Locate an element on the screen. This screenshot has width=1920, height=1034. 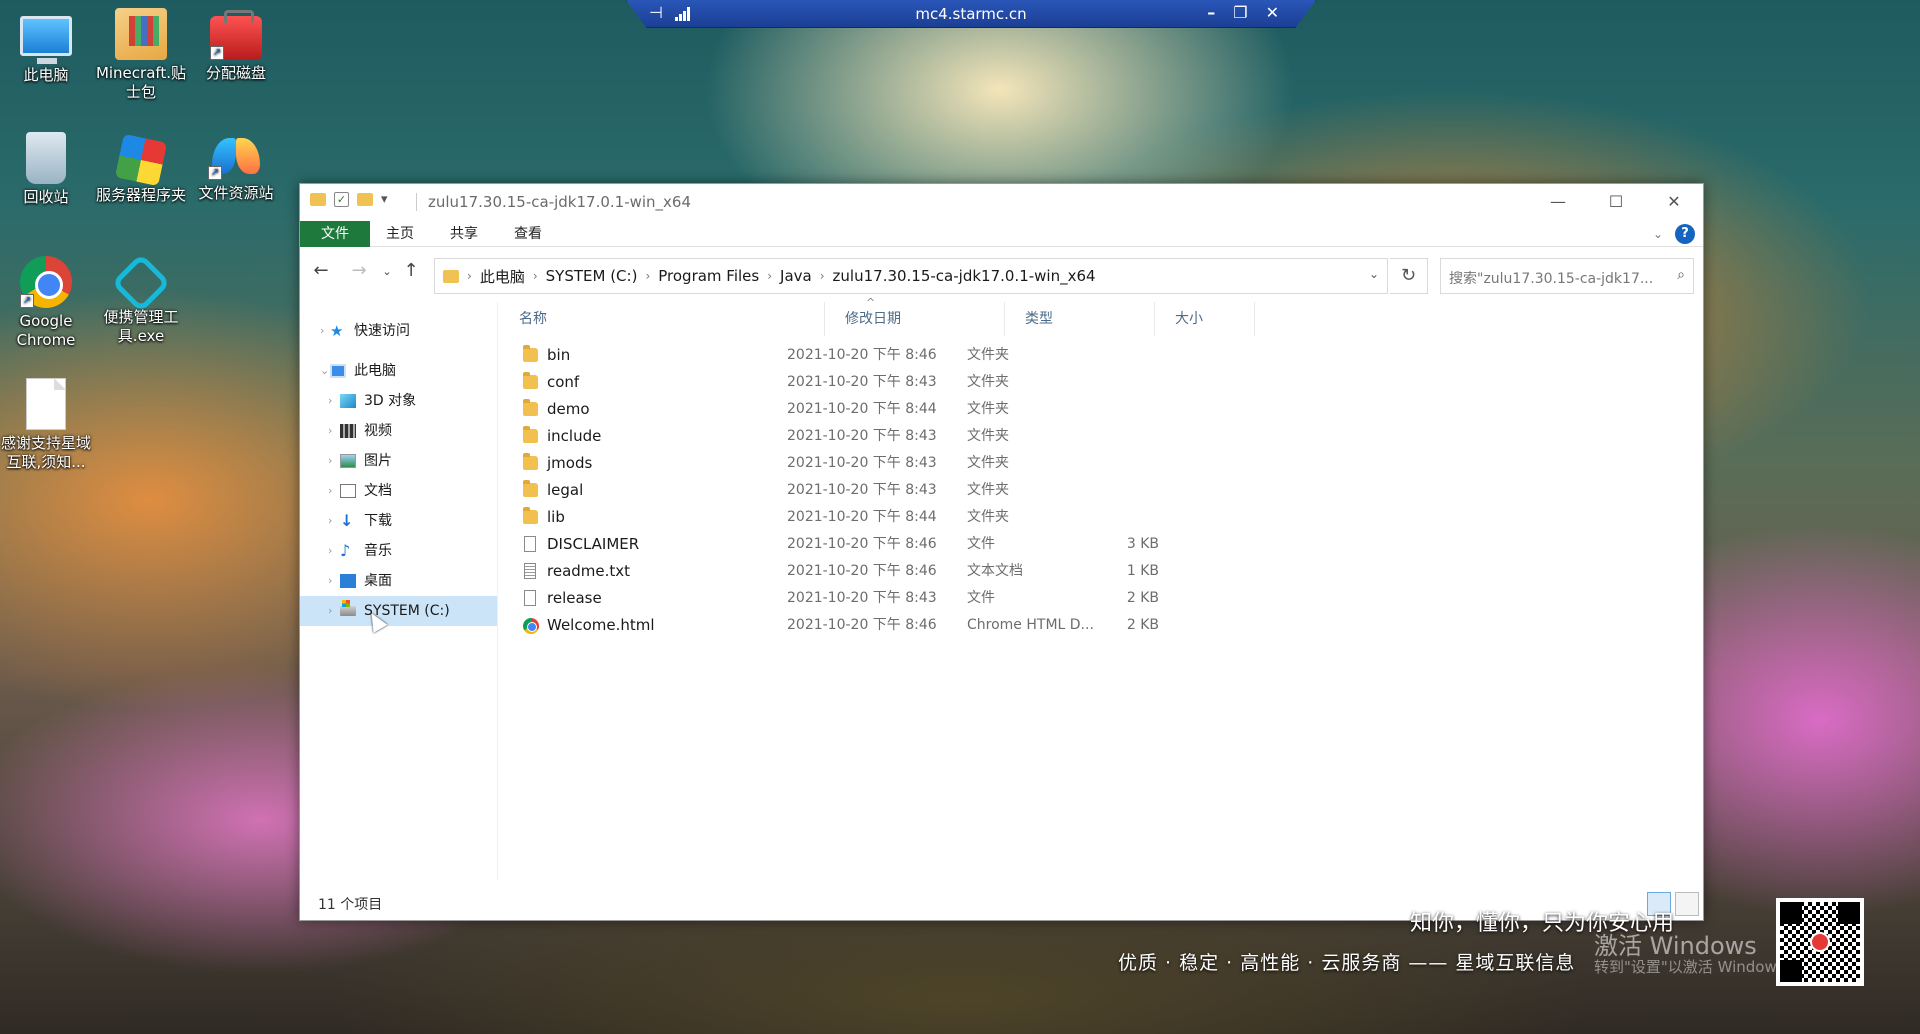
file-row: release 2021-10-20 下午 8:43 文件 2 KB is located at coordinates (909, 598).